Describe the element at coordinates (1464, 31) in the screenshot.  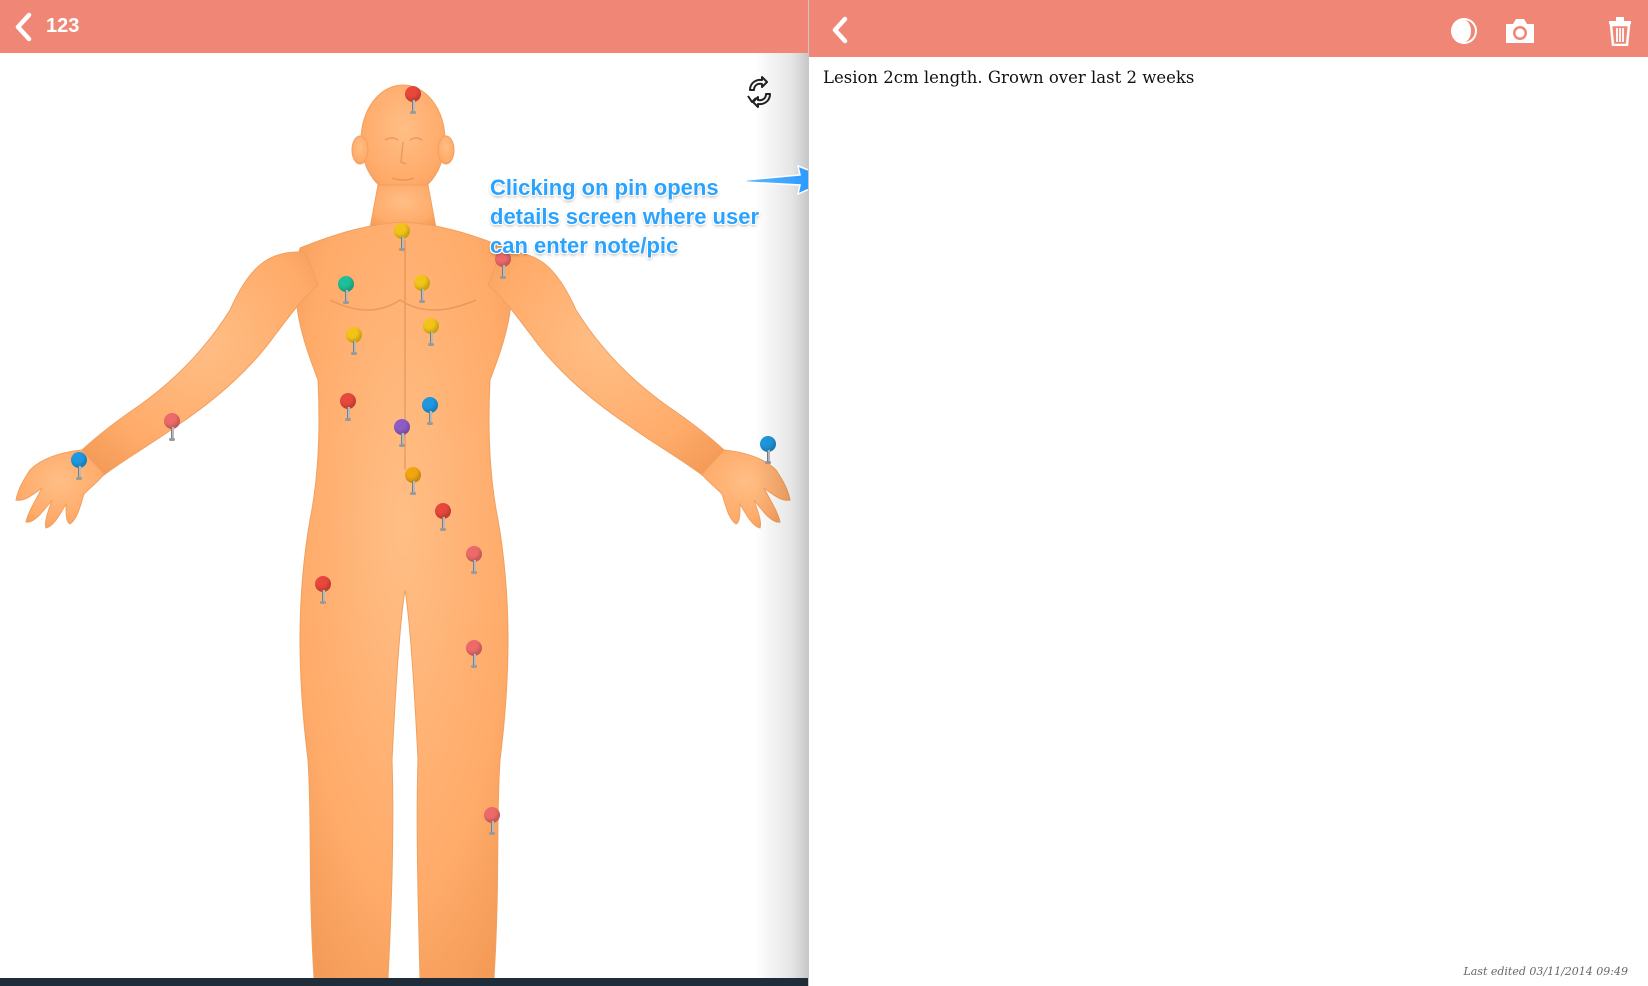
I see `contrast-icon` at that location.